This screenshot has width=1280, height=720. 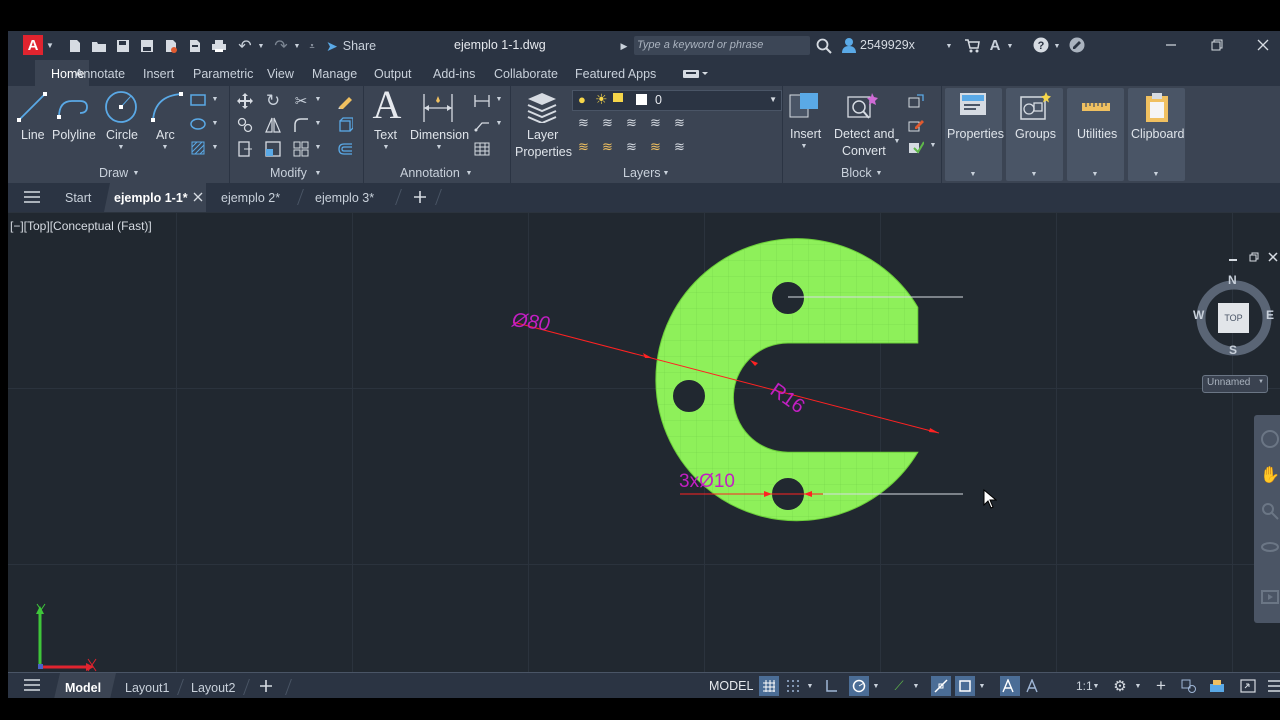 What do you see at coordinates (78, 198) in the screenshot?
I see `start-tab: Start` at bounding box center [78, 198].